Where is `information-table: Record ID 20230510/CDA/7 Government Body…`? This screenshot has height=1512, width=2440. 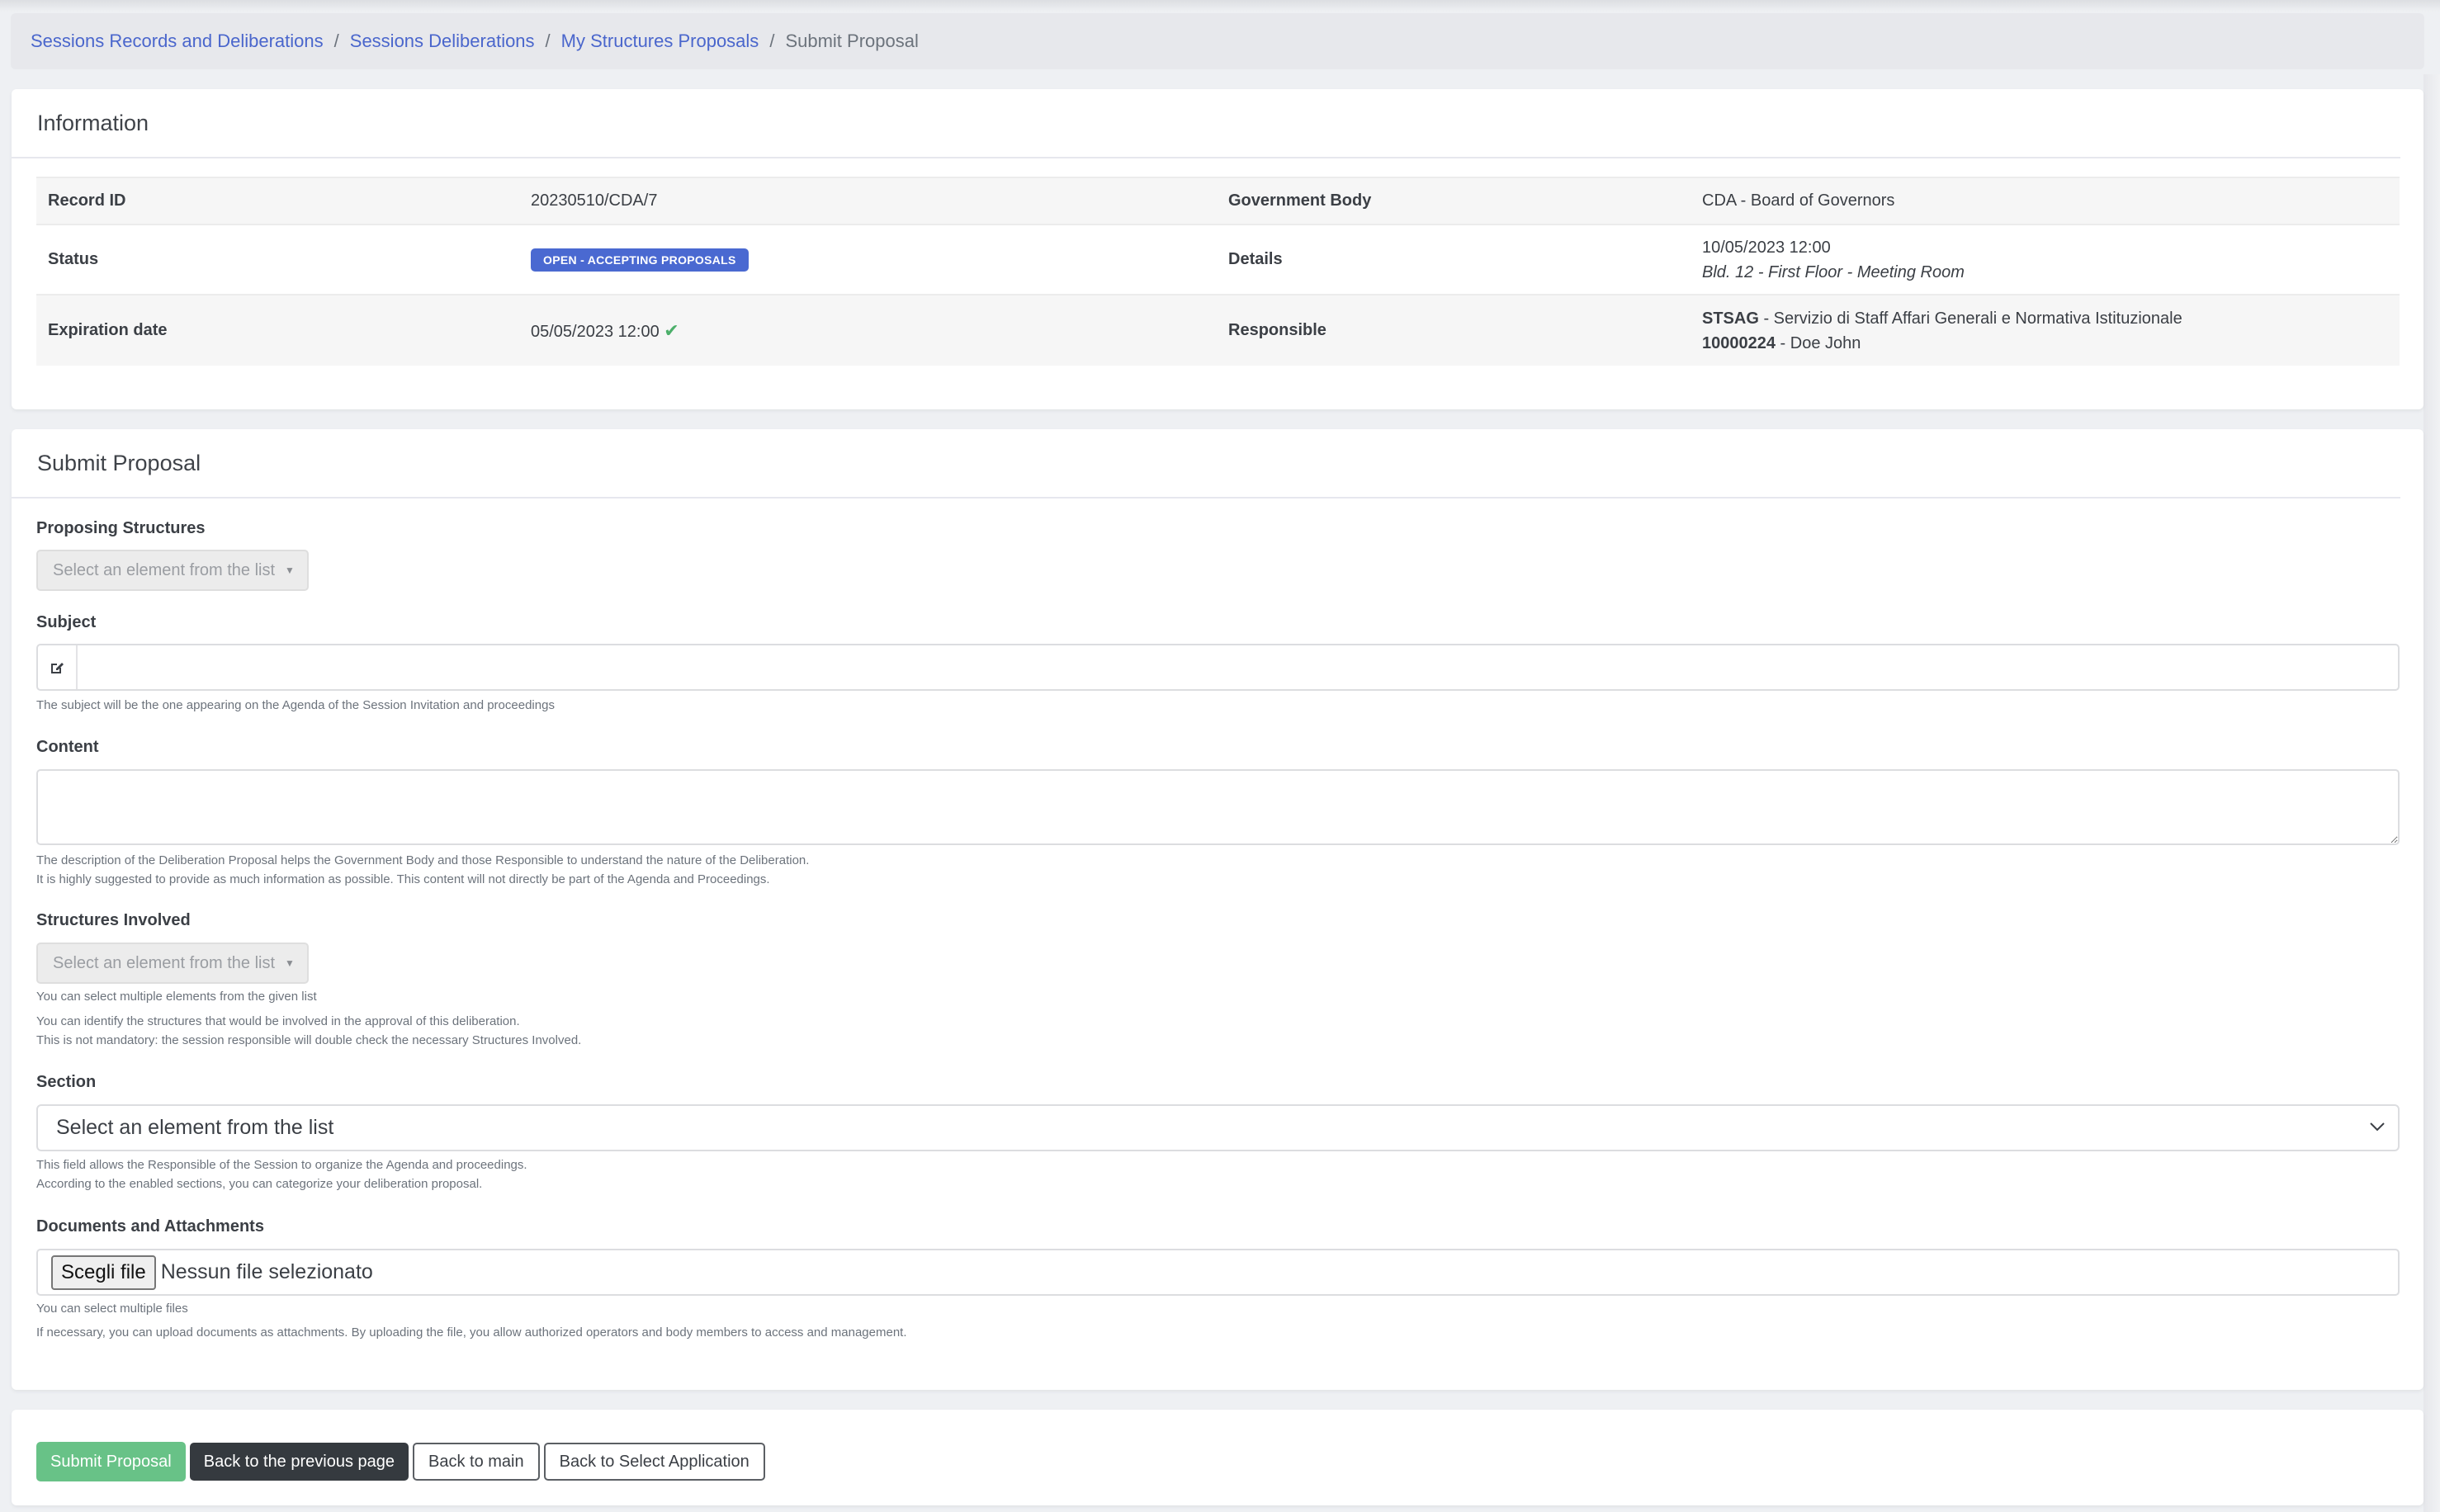
information-table: Record ID 20230510/CDA/7 Government Body… is located at coordinates (1218, 271).